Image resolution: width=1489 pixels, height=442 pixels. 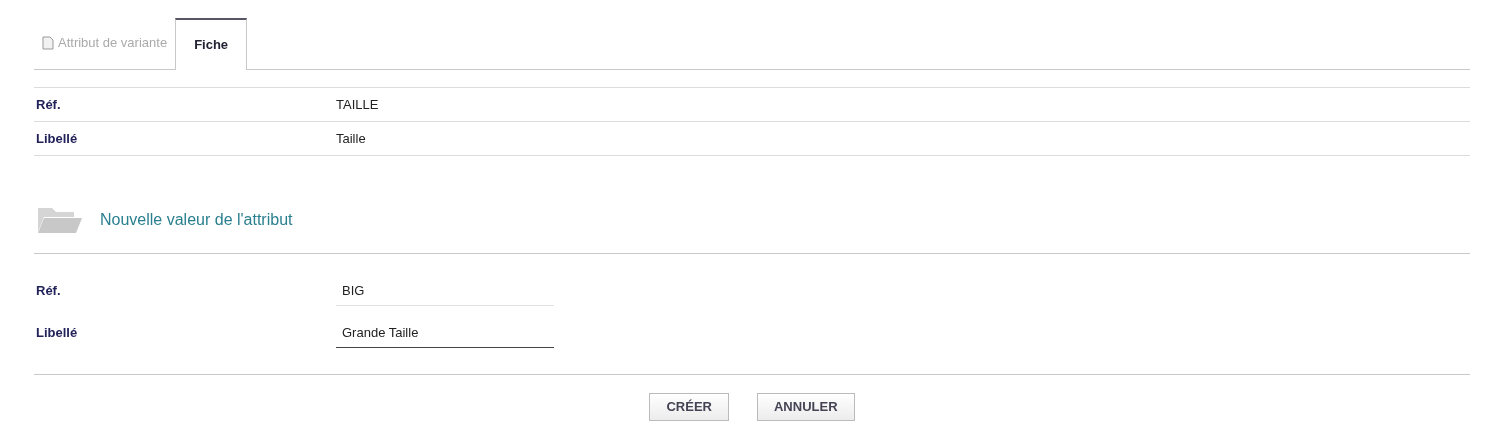 What do you see at coordinates (445, 291) in the screenshot?
I see `input-field: BIG` at bounding box center [445, 291].